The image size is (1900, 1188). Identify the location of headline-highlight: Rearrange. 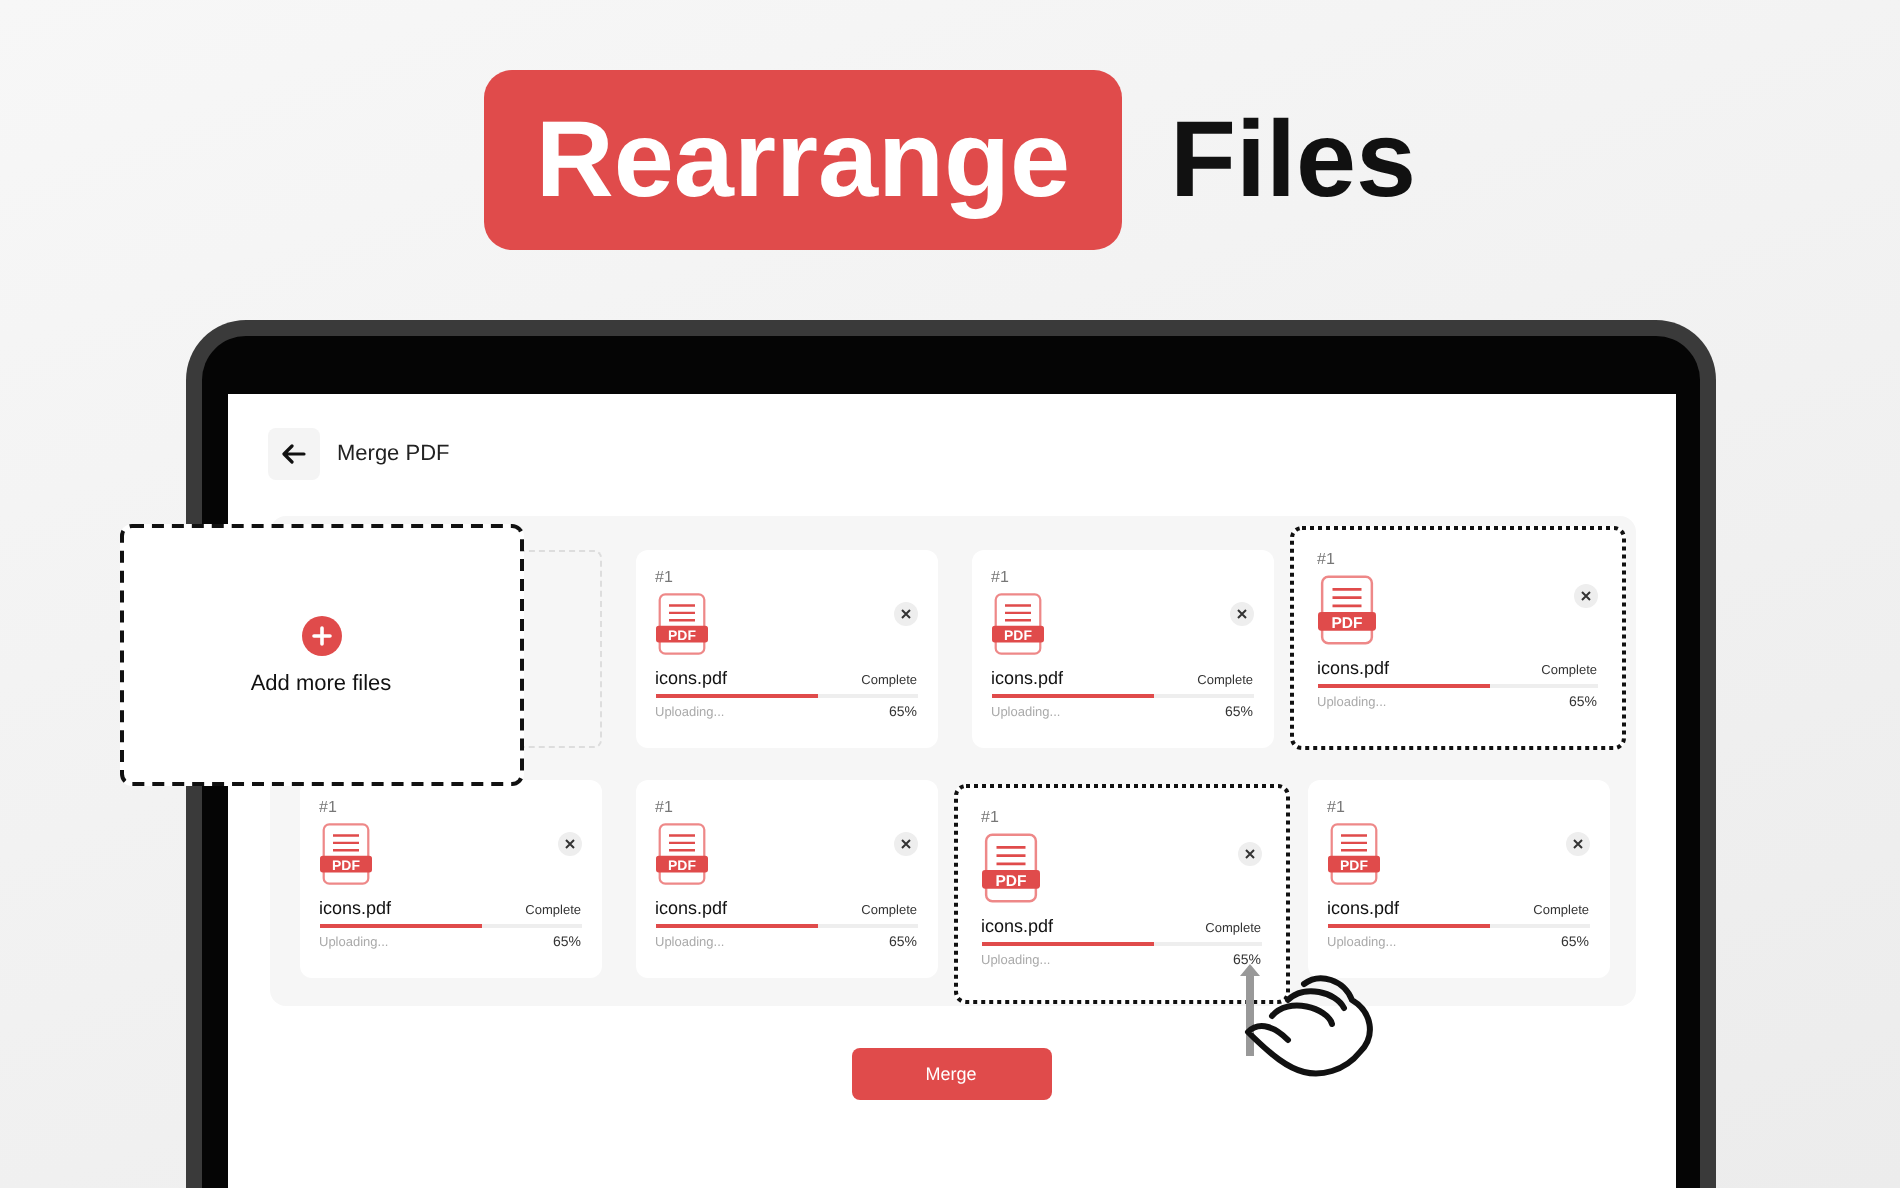
(803, 160).